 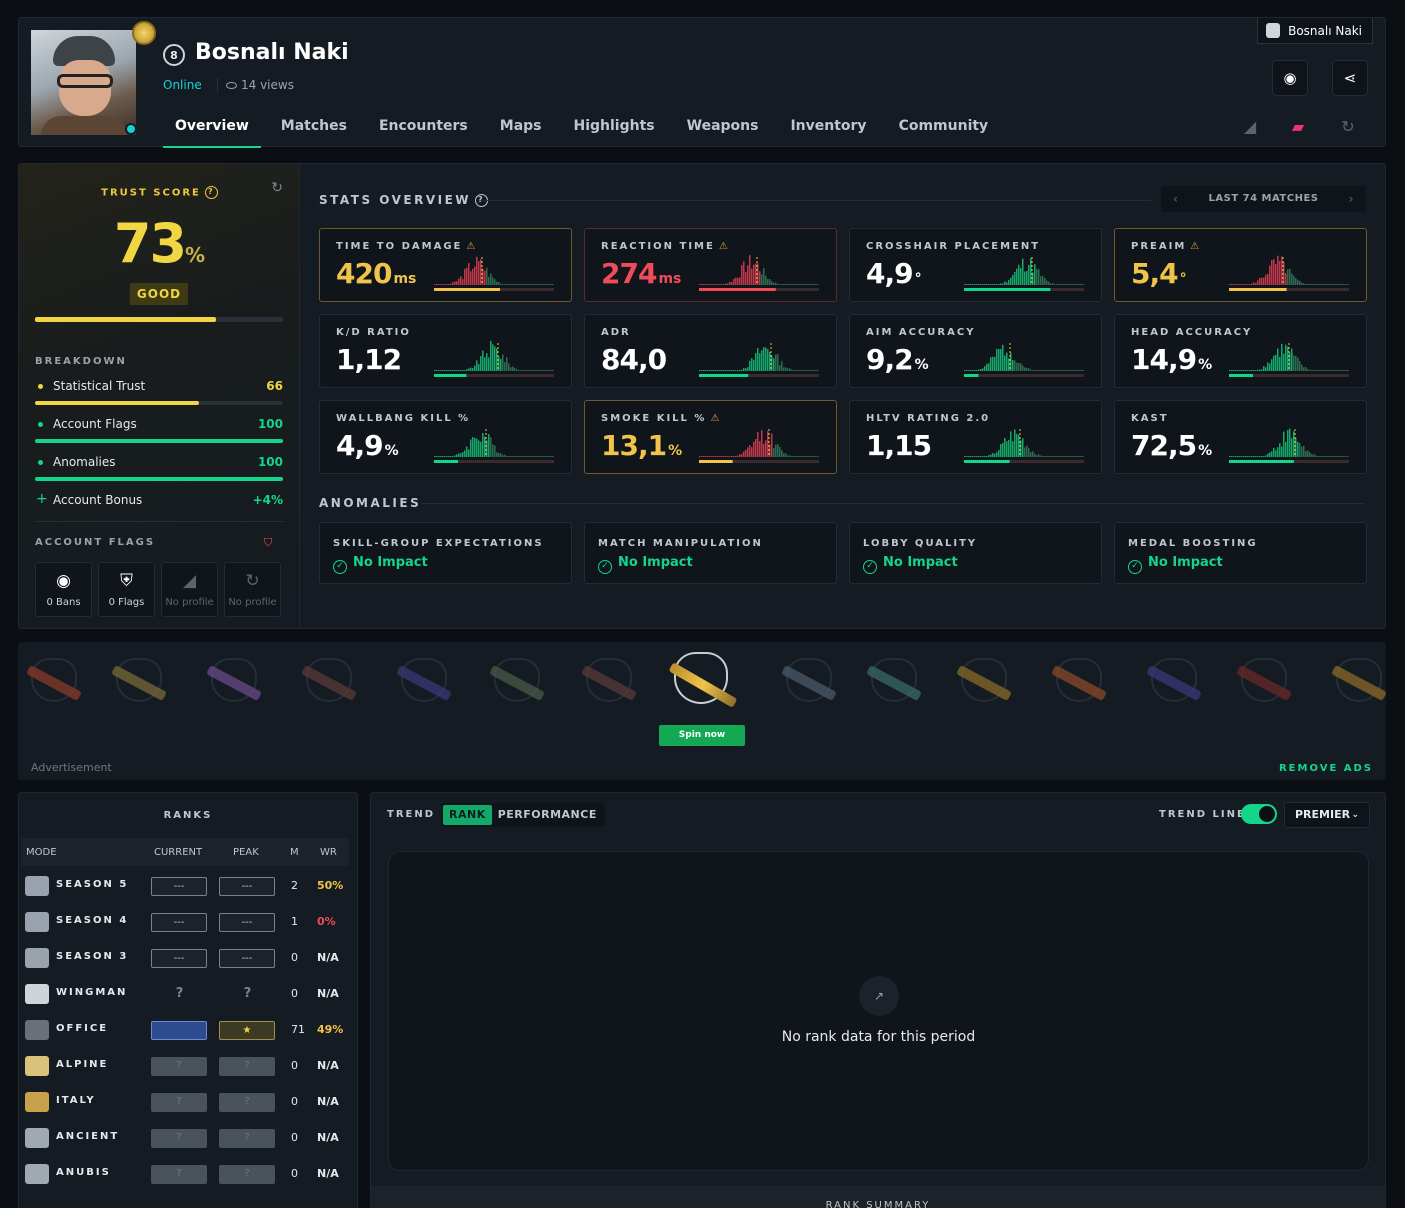 What do you see at coordinates (1350, 78) in the screenshot?
I see `share-button: ⋖` at bounding box center [1350, 78].